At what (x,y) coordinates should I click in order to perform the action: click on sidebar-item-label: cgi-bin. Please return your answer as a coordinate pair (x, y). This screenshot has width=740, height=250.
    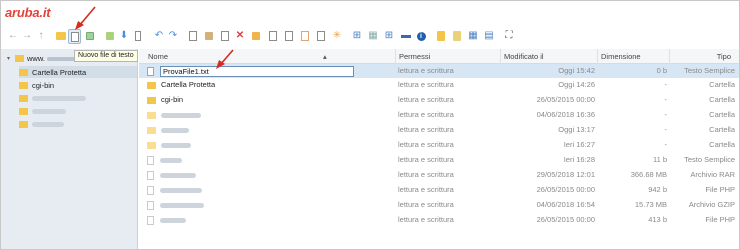
    Looking at the image, I should click on (43, 85).